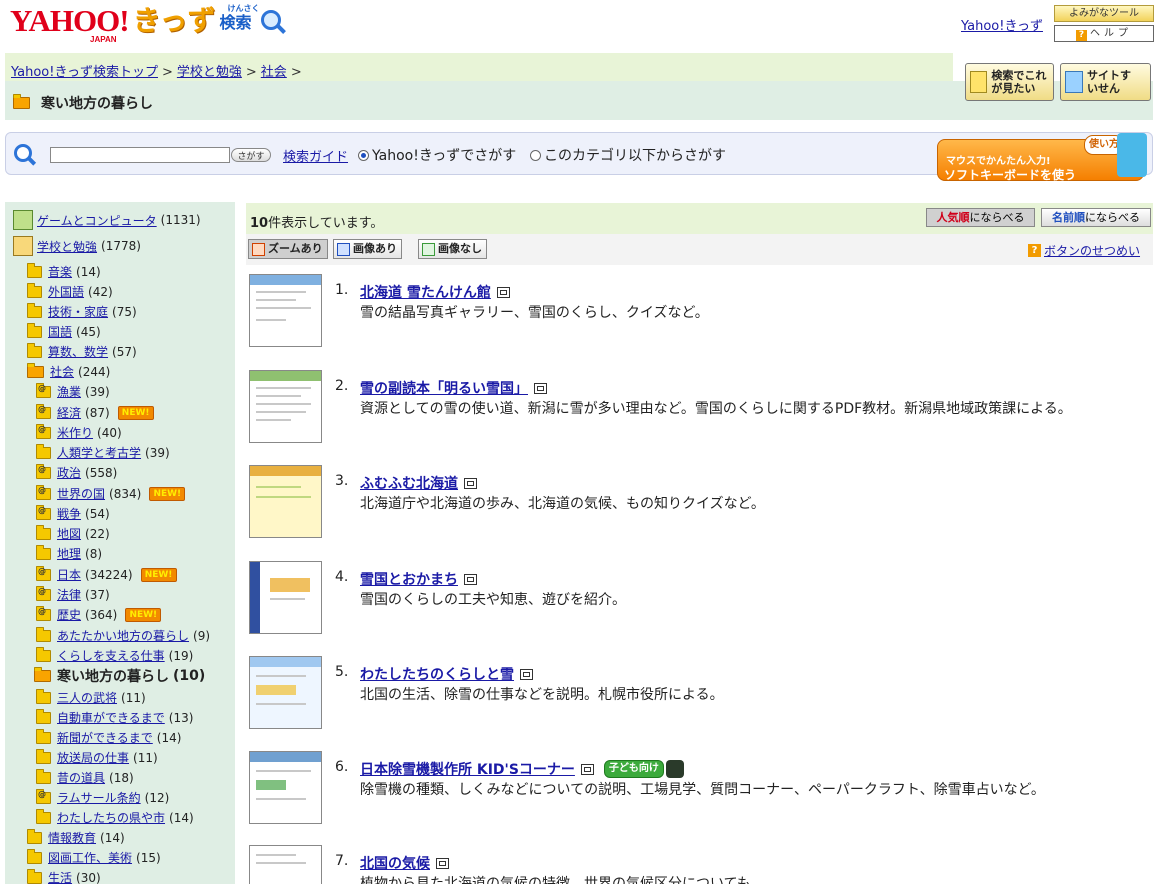  I want to click on yomigana-tool-button: よみがなツール, so click(1104, 13).